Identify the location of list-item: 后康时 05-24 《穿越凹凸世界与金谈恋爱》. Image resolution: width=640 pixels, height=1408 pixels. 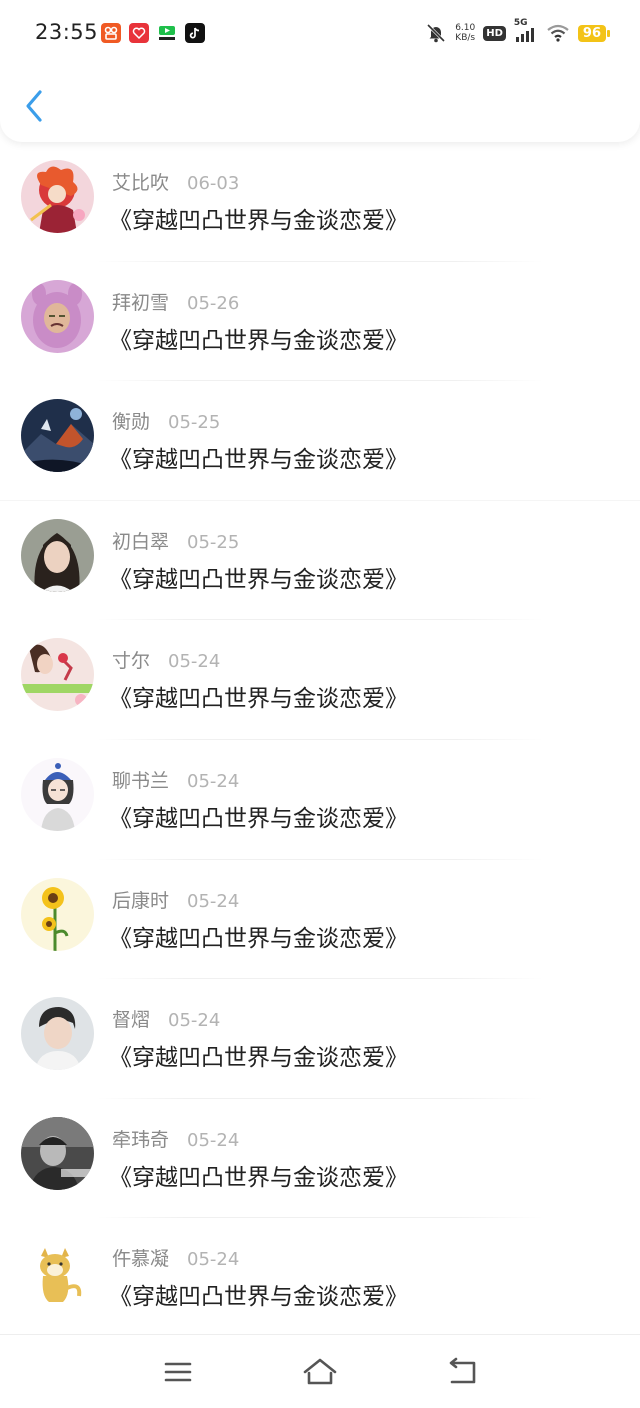
(320, 920).